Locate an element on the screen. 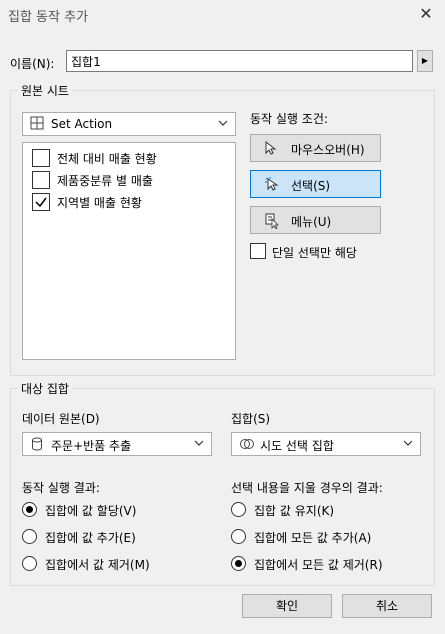  run-result-label: 동작 실행 결과: is located at coordinates (61, 488).